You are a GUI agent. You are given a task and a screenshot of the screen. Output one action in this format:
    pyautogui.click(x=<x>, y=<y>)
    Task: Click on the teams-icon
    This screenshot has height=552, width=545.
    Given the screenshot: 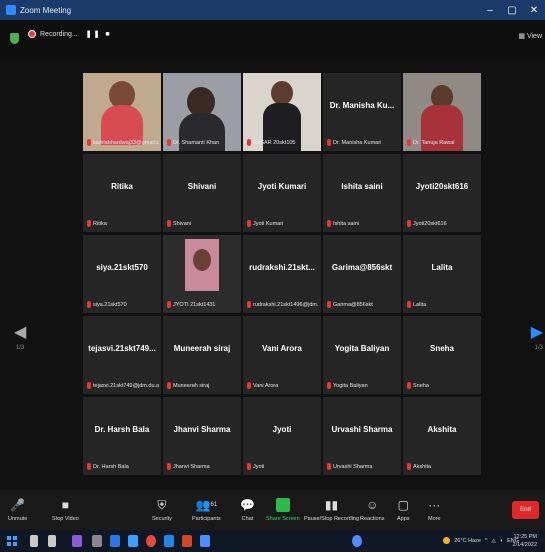 What is the action you would take?
    pyautogui.click(x=77, y=541)
    